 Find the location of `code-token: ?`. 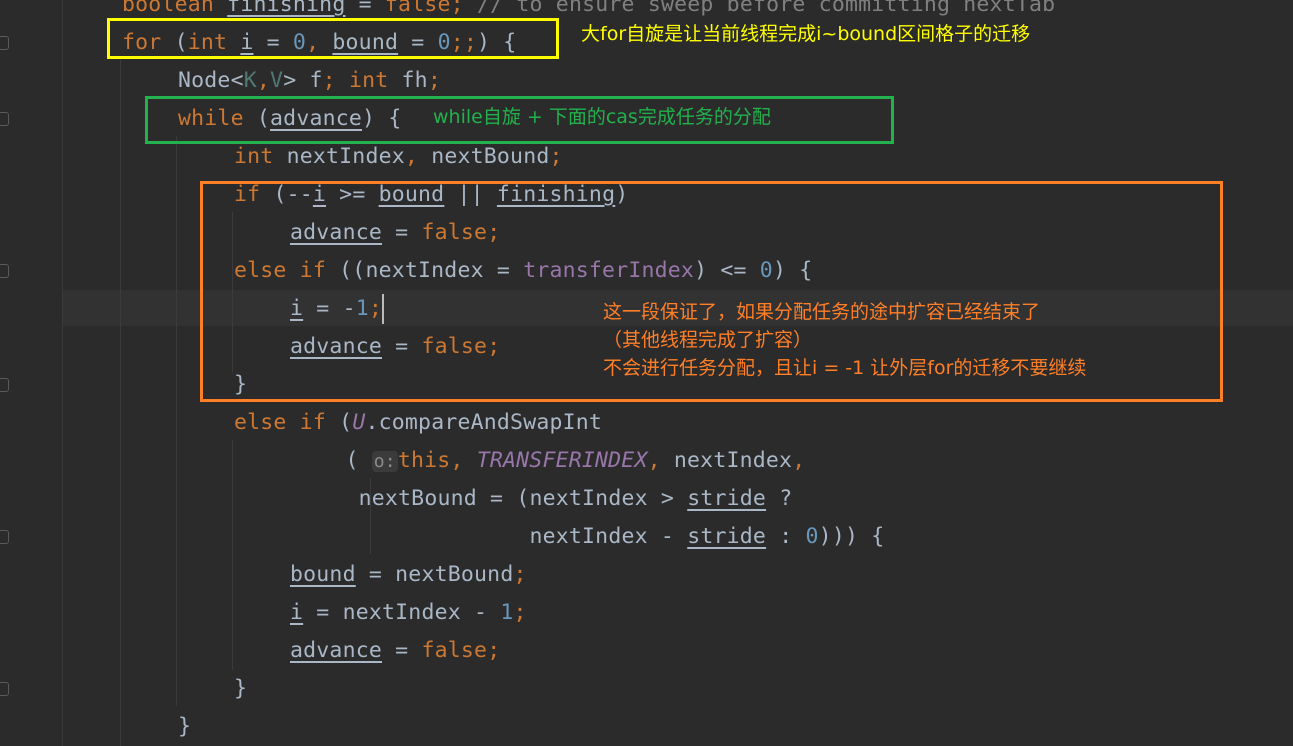

code-token: ? is located at coordinates (779, 498).